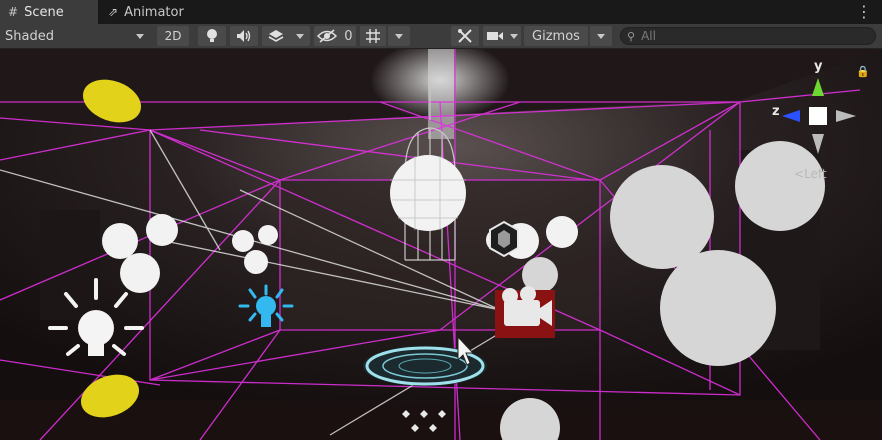 This screenshot has width=882, height=440. What do you see at coordinates (525, 312) in the screenshot?
I see `camera-gizmo` at bounding box center [525, 312].